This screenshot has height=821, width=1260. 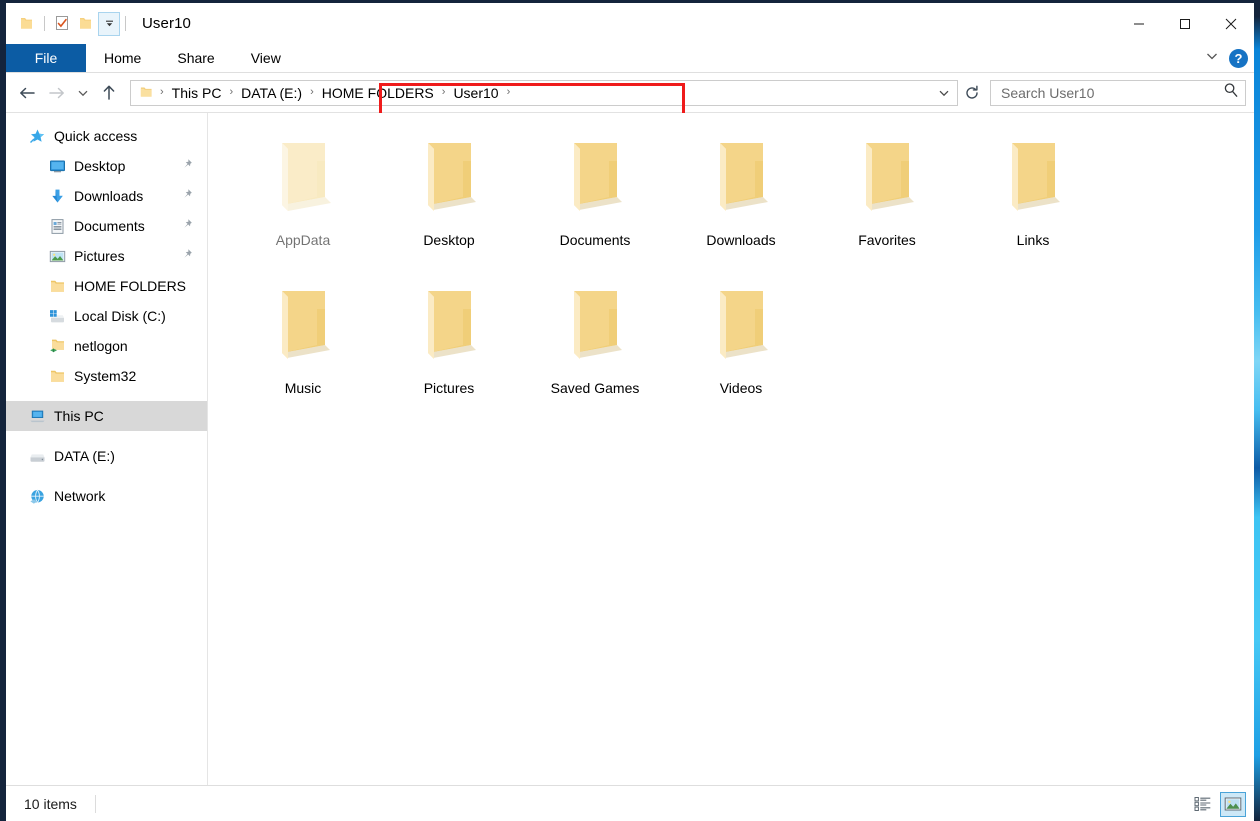 What do you see at coordinates (449, 201) in the screenshot?
I see `file-tile-desktop: Desktop` at bounding box center [449, 201].